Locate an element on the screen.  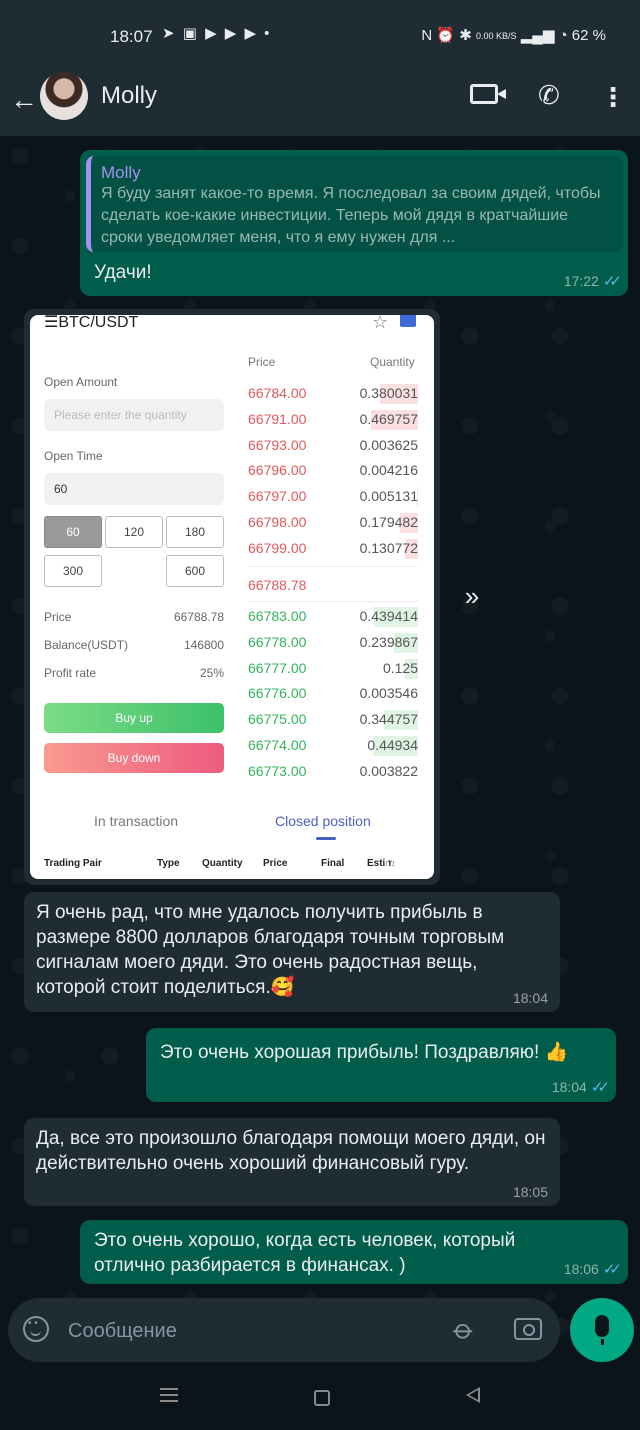
order-price: 66777.00 is located at coordinates (277, 667).